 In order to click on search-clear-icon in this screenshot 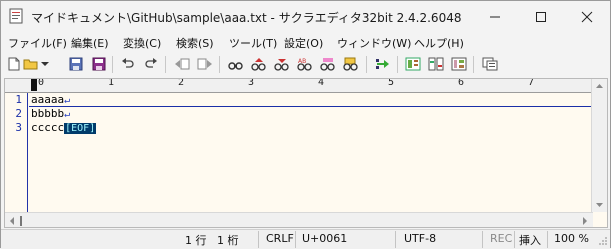, I will do `click(328, 64)`.